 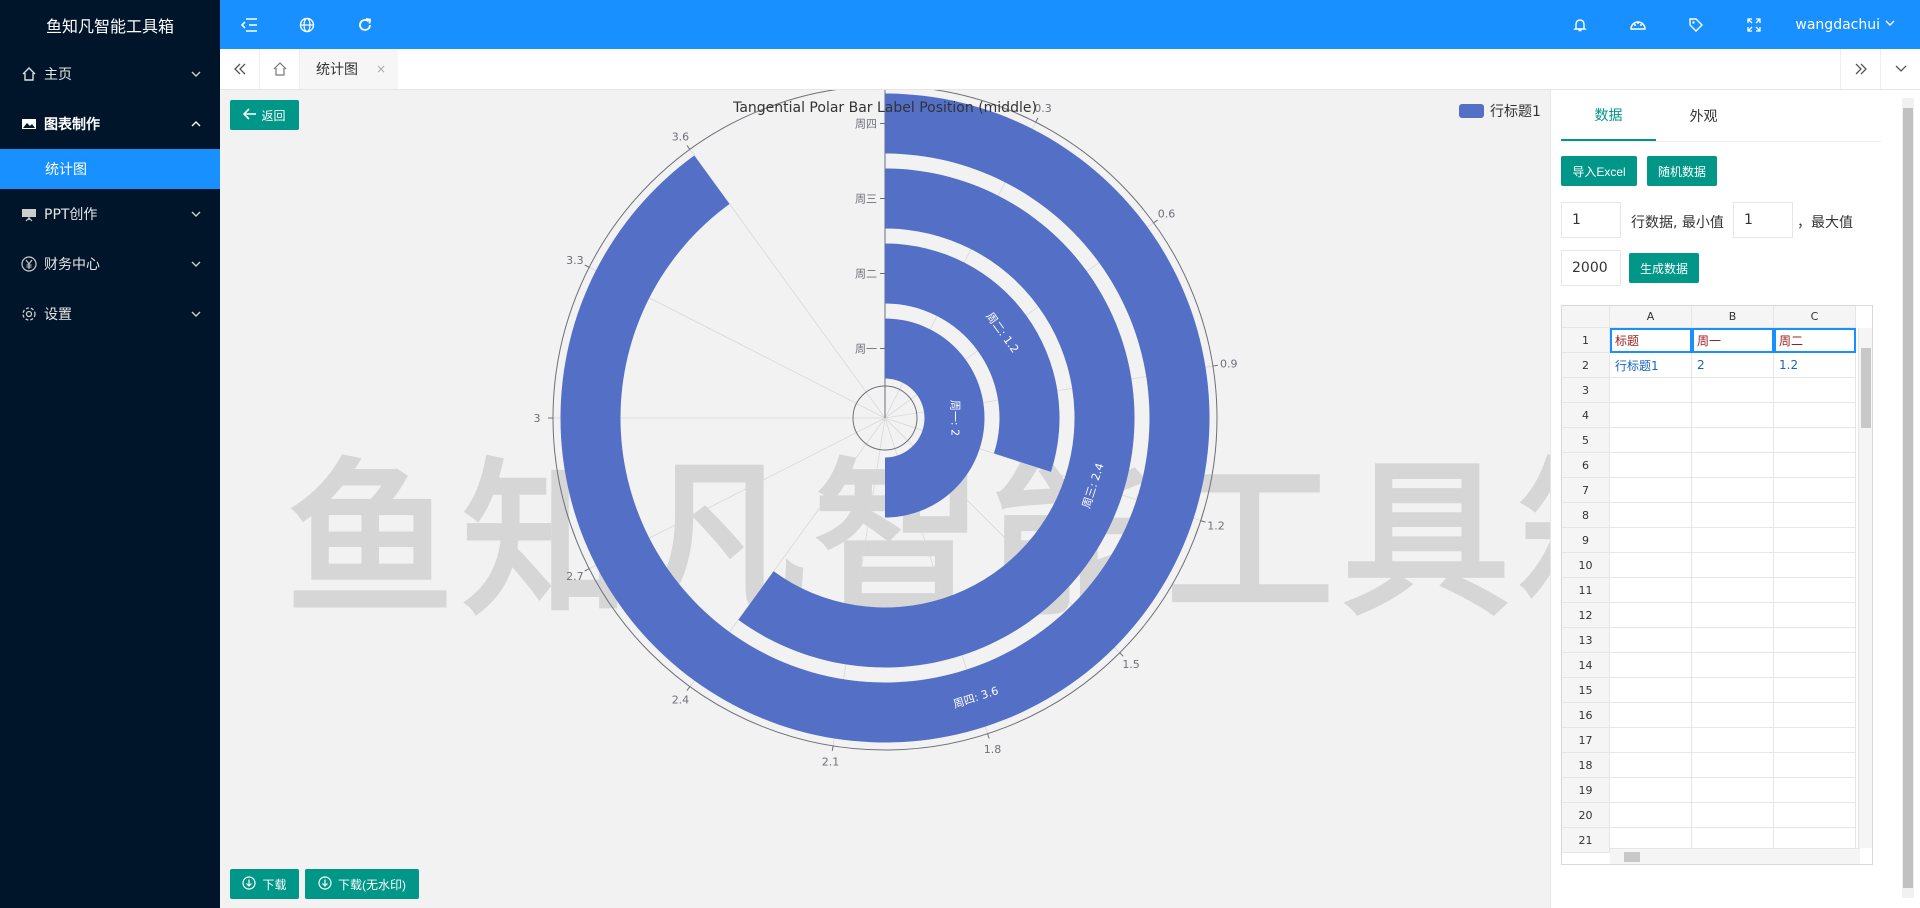 What do you see at coordinates (1682, 171) in the screenshot?
I see `random-data-button: 随机数据` at bounding box center [1682, 171].